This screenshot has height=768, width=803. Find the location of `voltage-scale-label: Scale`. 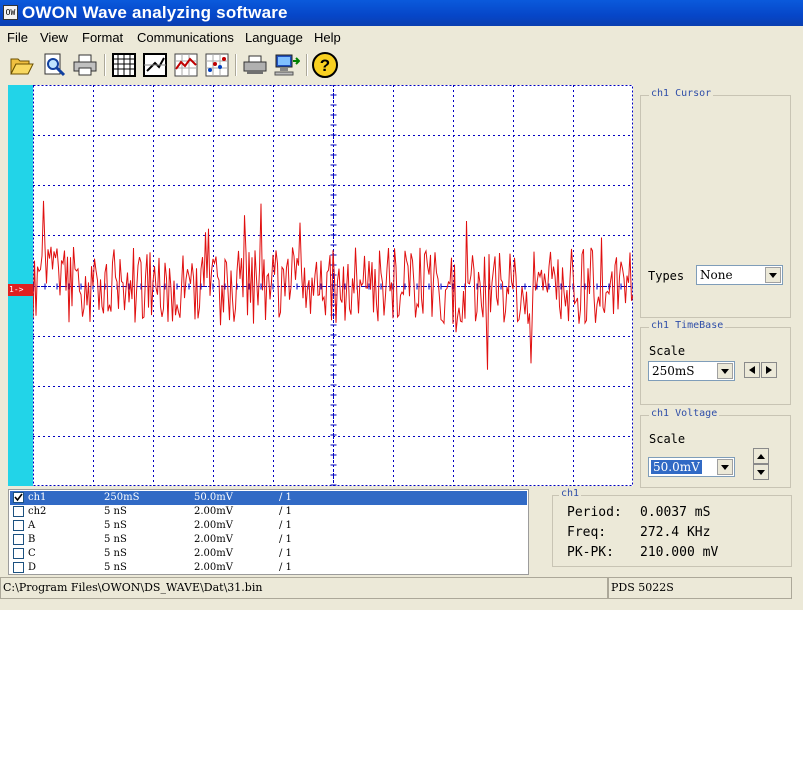

voltage-scale-label: Scale is located at coordinates (667, 439).